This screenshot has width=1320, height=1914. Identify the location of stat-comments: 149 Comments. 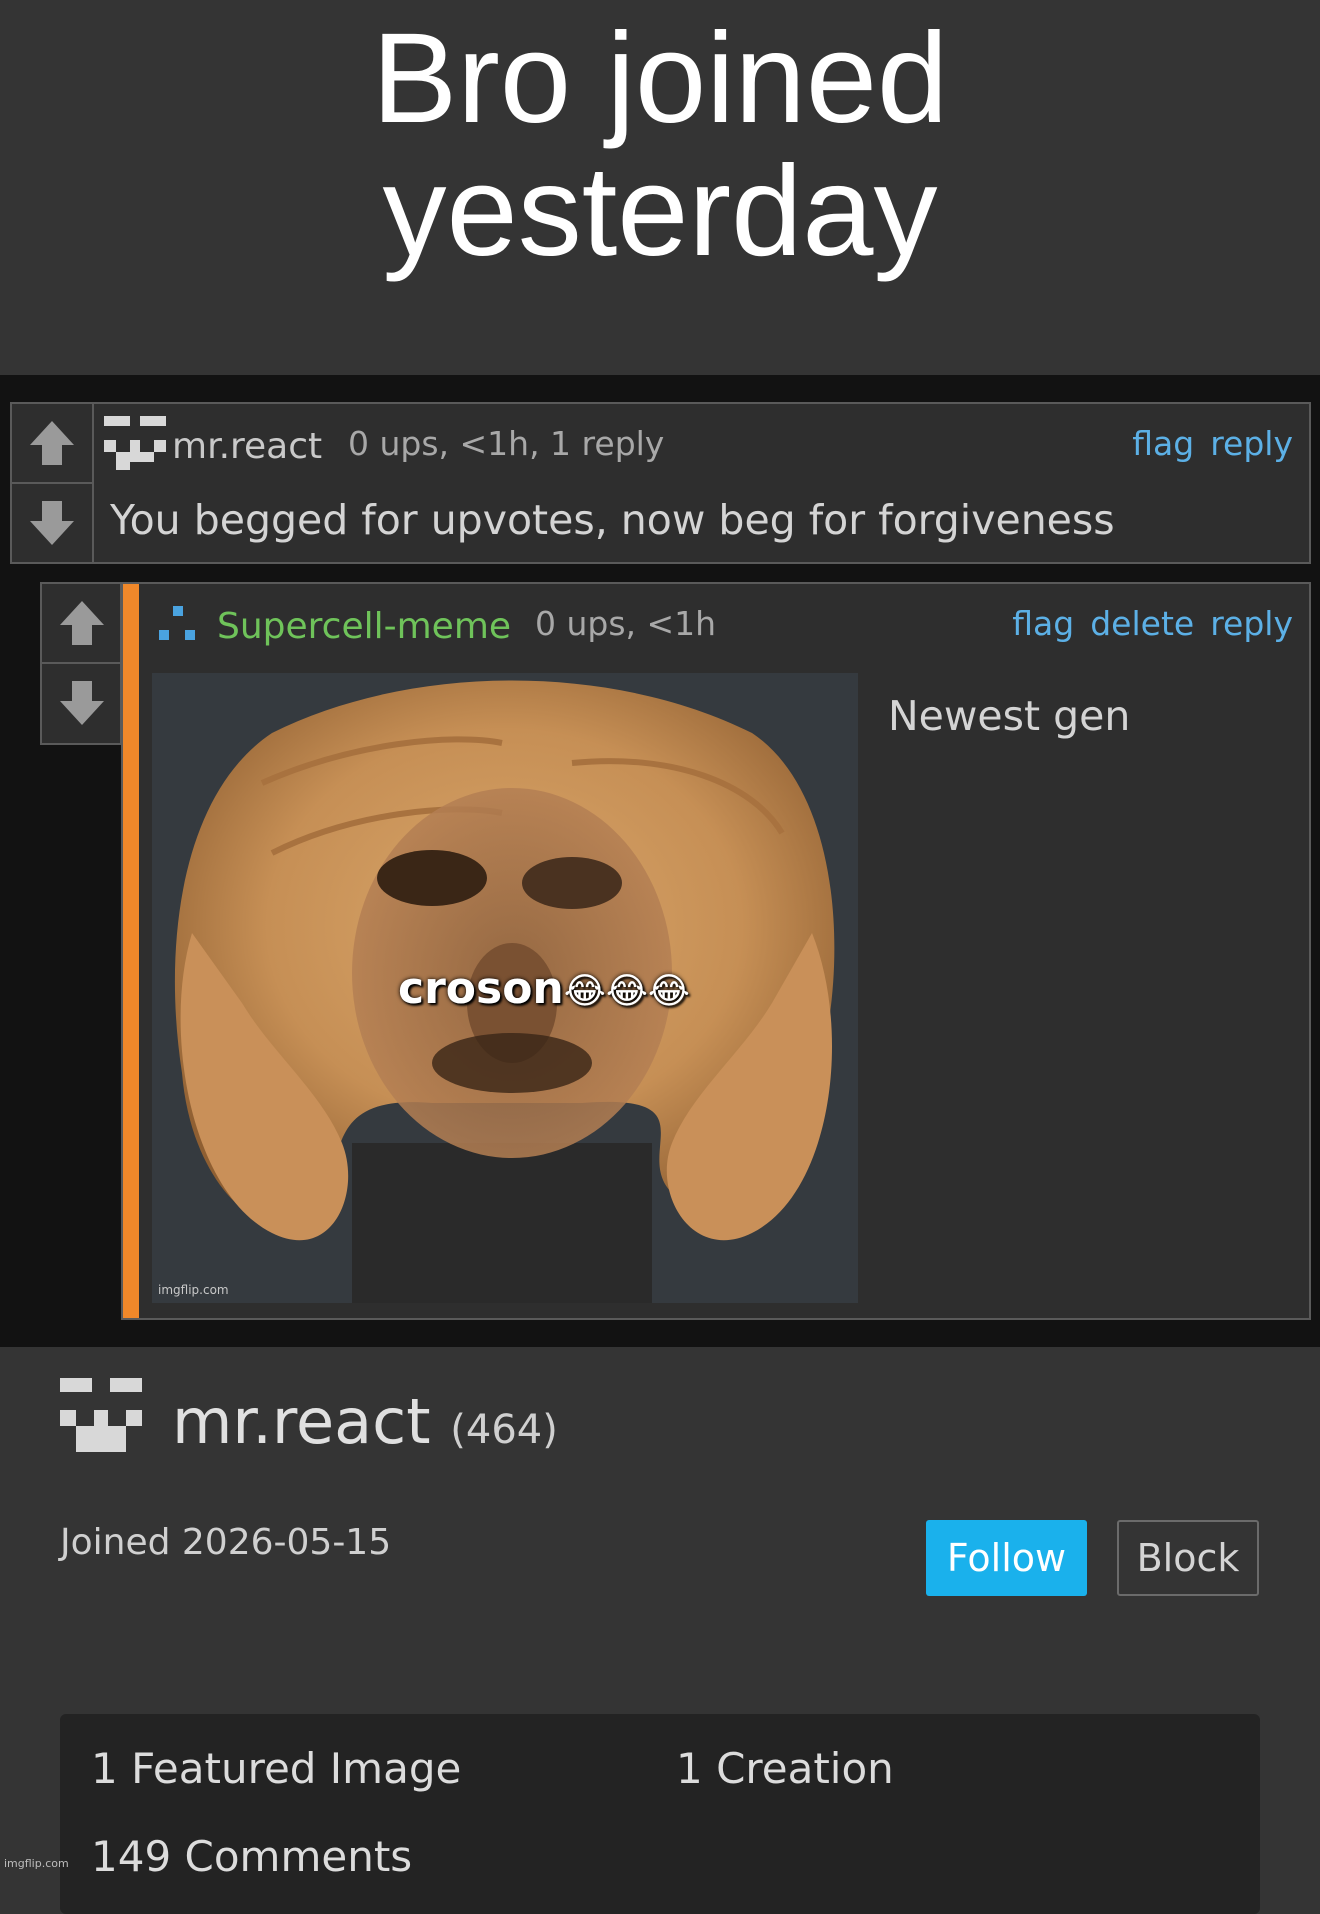
(251, 1856).